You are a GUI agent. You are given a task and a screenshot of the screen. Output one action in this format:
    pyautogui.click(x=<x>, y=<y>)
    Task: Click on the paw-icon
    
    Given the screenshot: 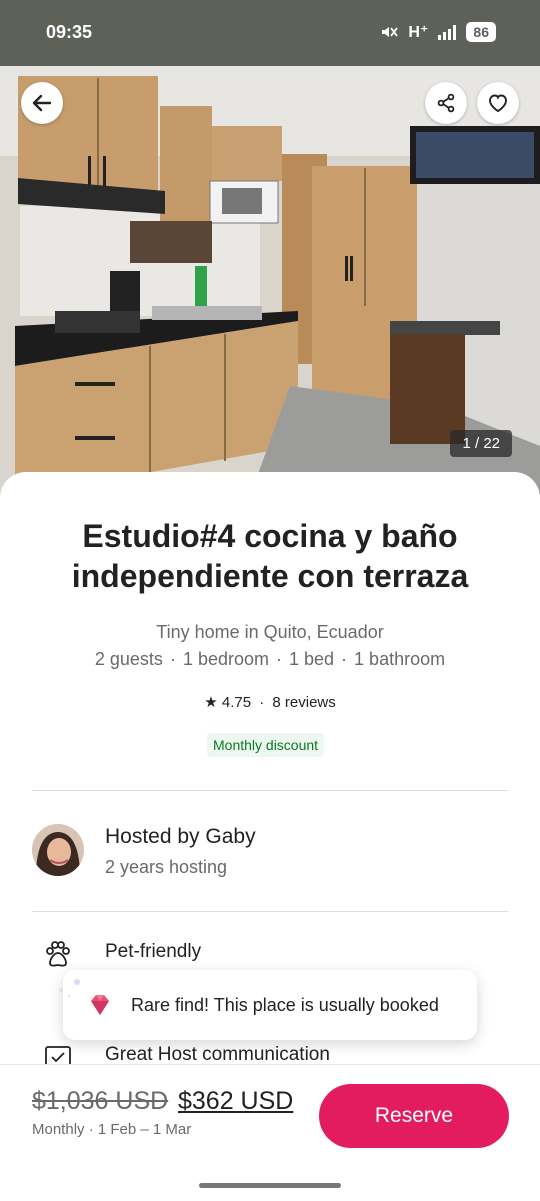 What is the action you would take?
    pyautogui.click(x=58, y=954)
    